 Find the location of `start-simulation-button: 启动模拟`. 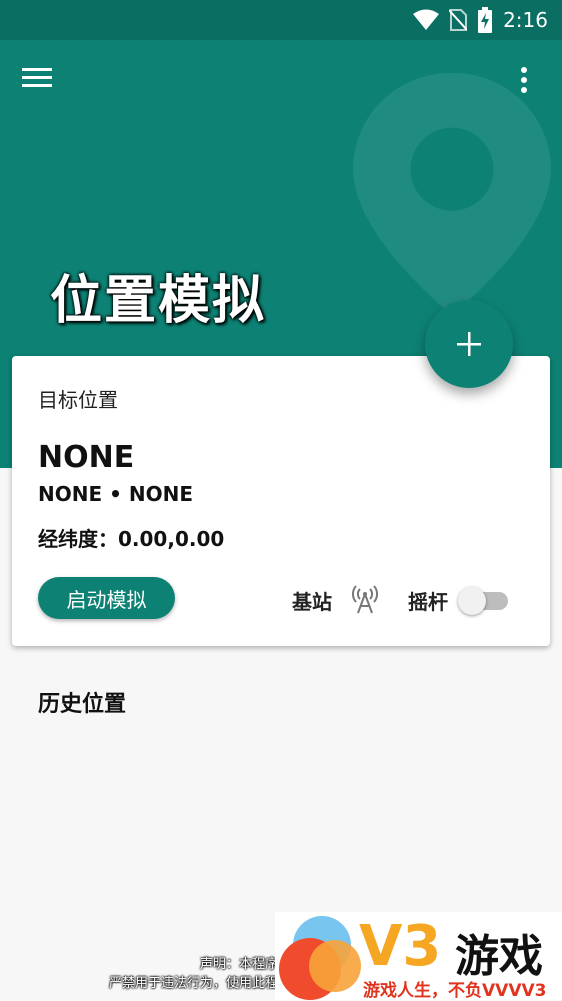

start-simulation-button: 启动模拟 is located at coordinates (106, 598).